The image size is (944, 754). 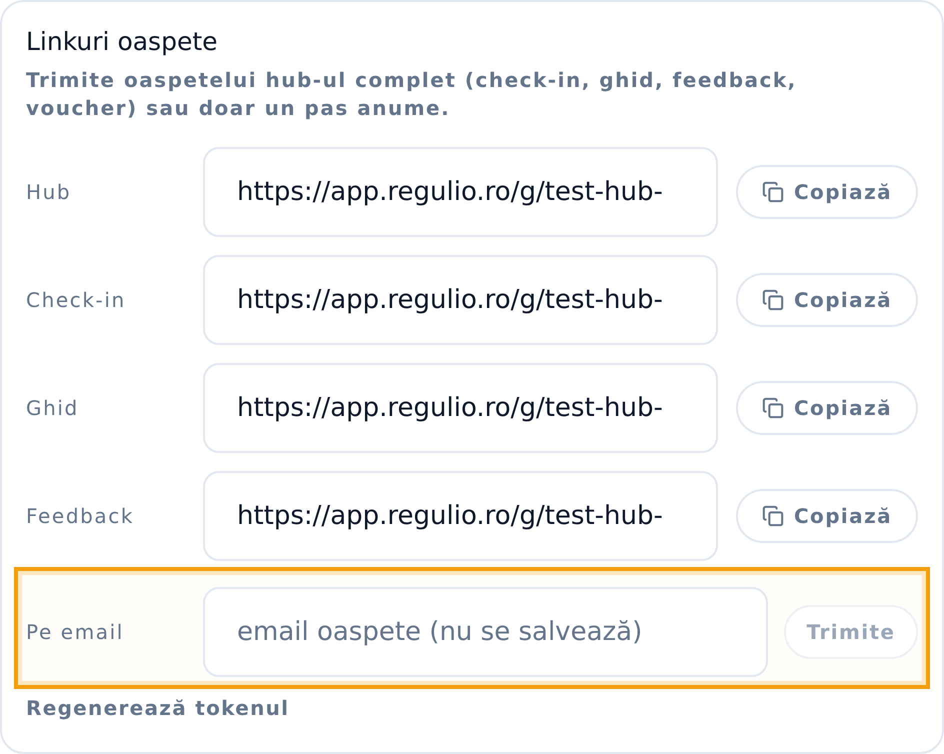 I want to click on field-label: Pe email, so click(x=75, y=632).